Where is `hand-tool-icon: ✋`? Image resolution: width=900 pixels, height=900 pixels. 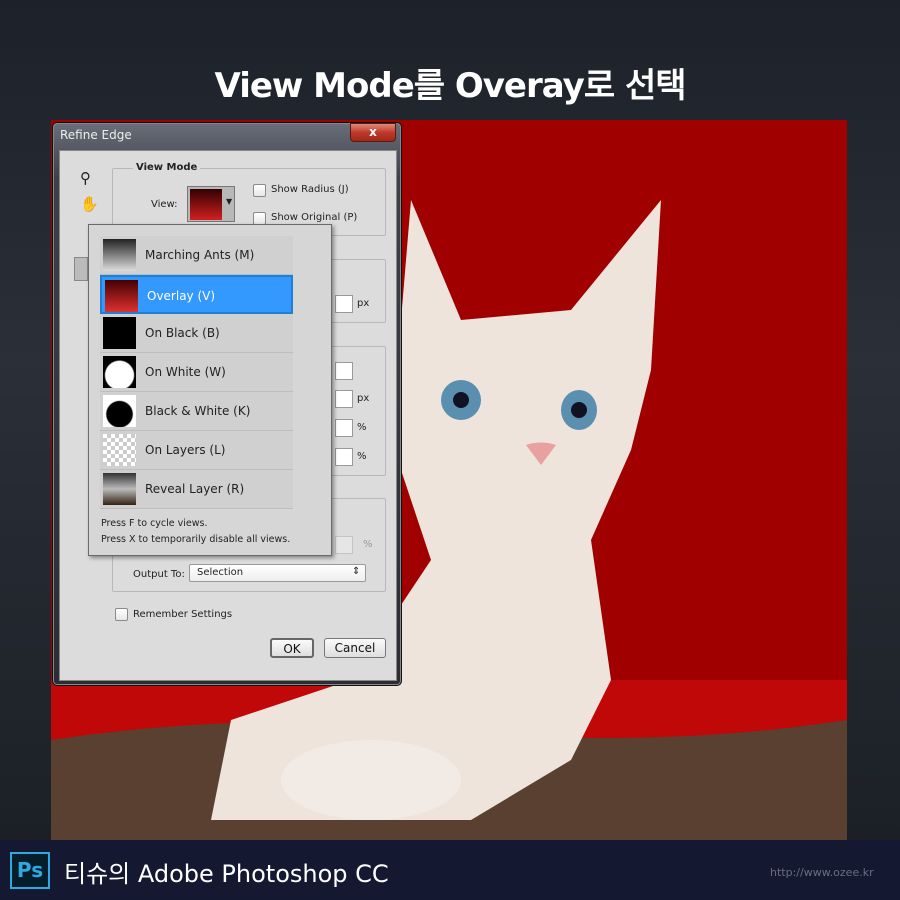
hand-tool-icon: ✋ is located at coordinates (89, 204).